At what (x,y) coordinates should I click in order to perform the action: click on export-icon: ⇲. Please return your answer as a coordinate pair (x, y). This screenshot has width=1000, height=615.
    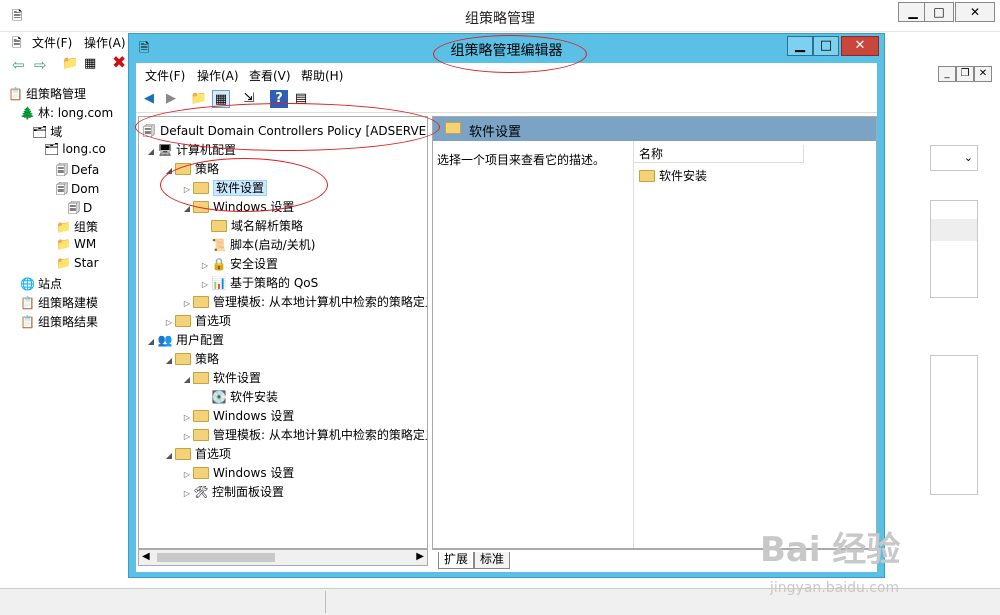
    Looking at the image, I should click on (249, 99).